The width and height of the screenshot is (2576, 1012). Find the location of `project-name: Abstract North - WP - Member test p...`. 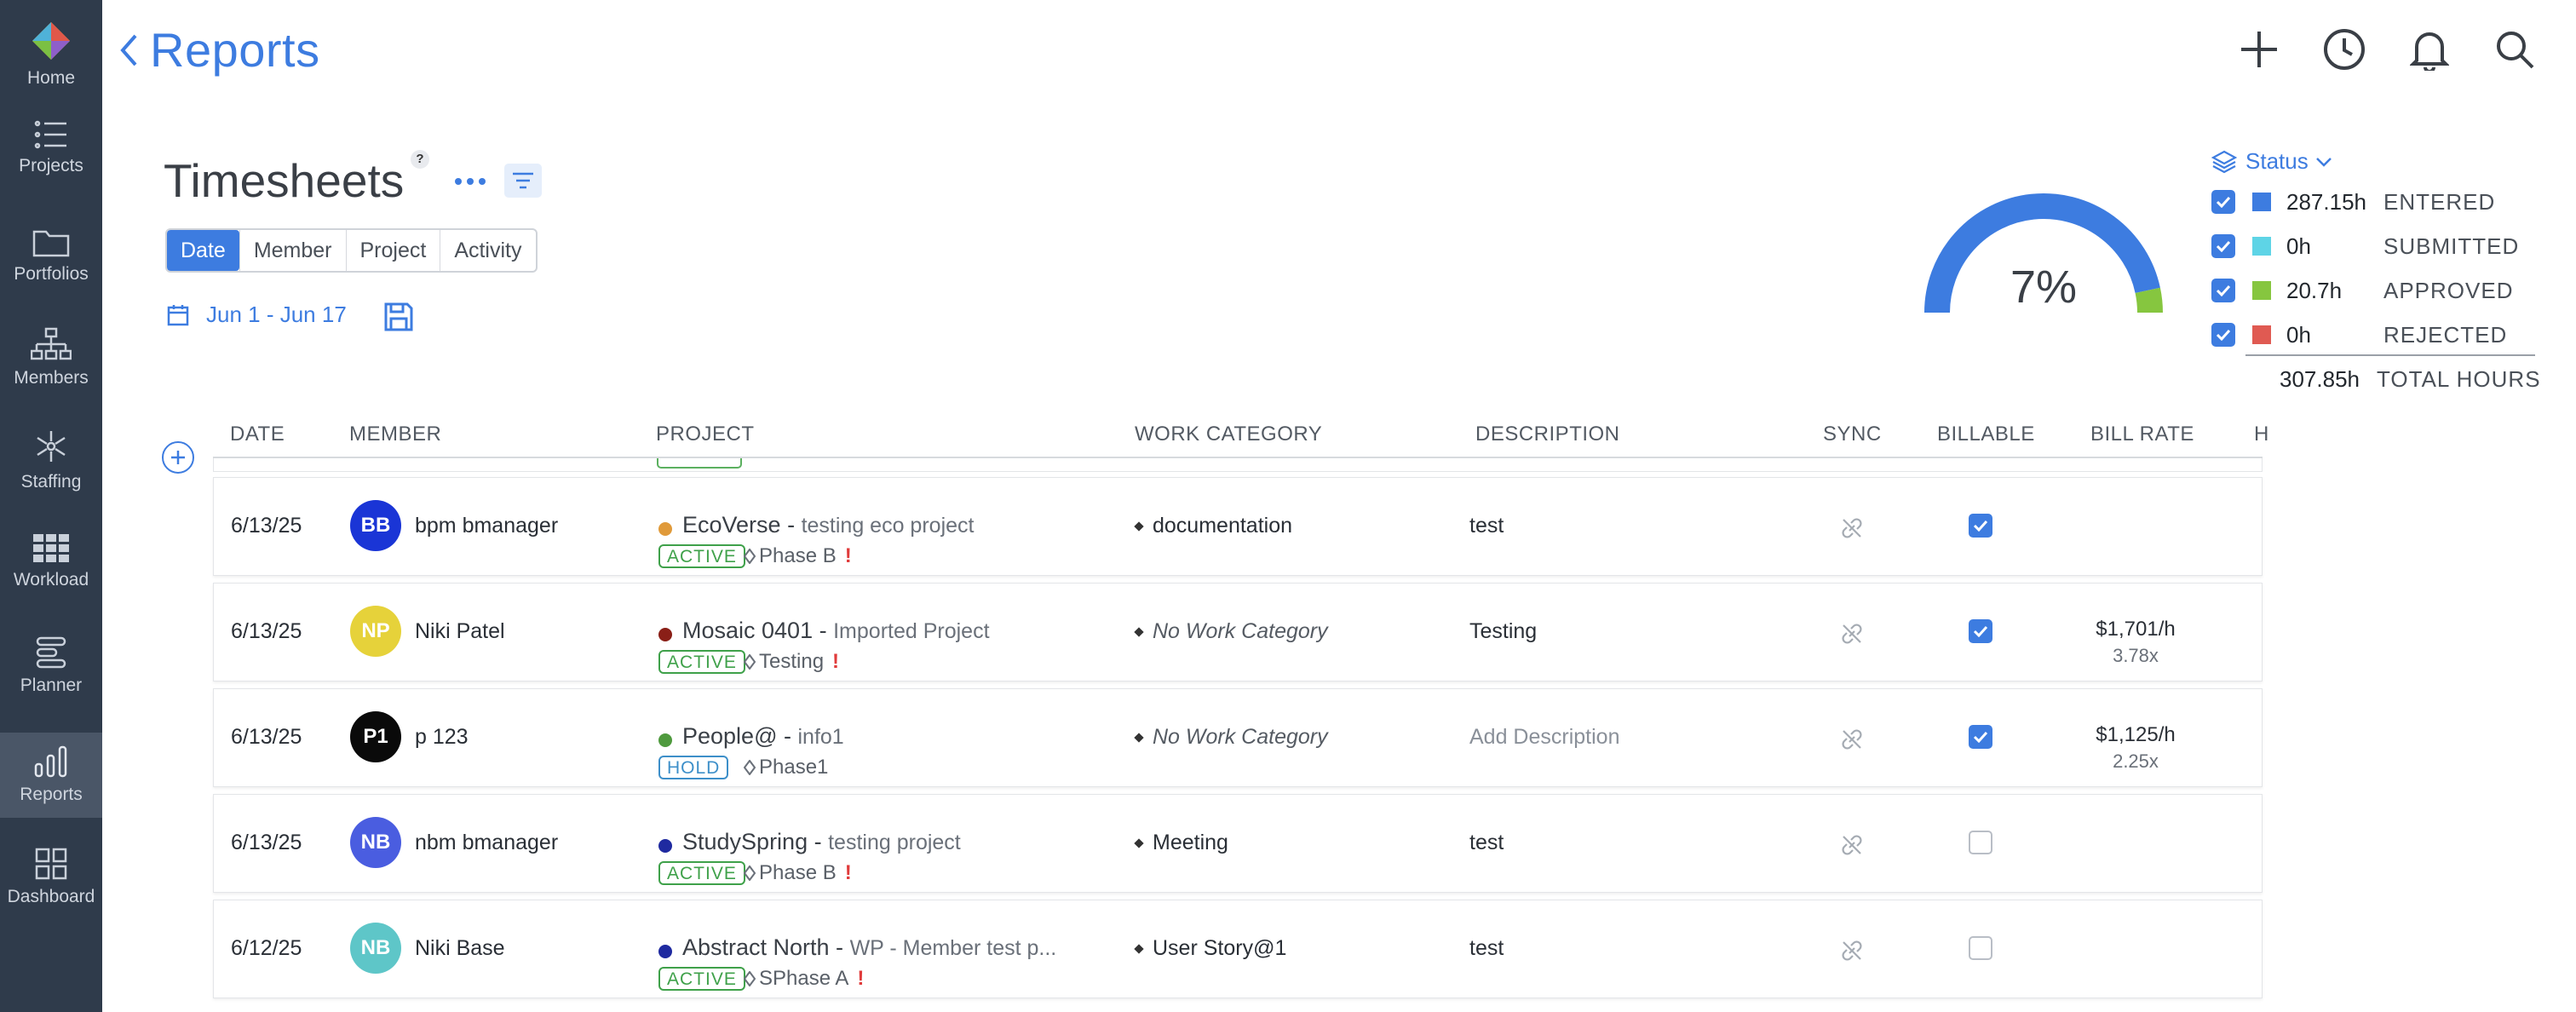

project-name: Abstract North - WP - Member test p... is located at coordinates (869, 948).